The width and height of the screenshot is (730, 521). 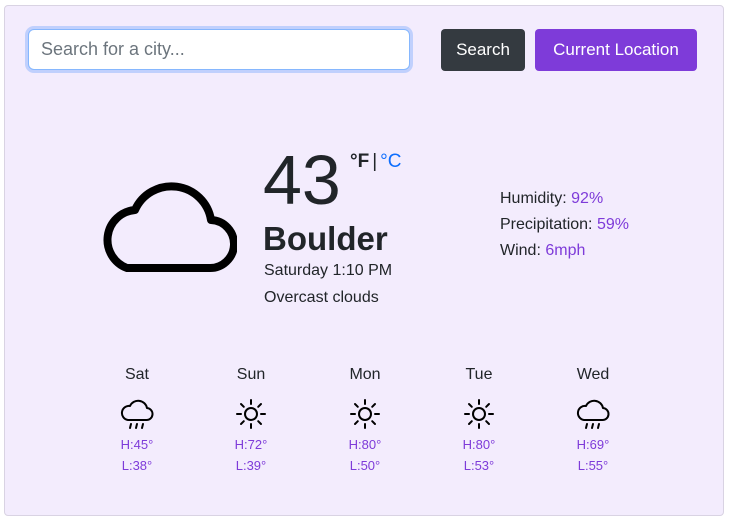 I want to click on city-search-input, so click(x=219, y=49).